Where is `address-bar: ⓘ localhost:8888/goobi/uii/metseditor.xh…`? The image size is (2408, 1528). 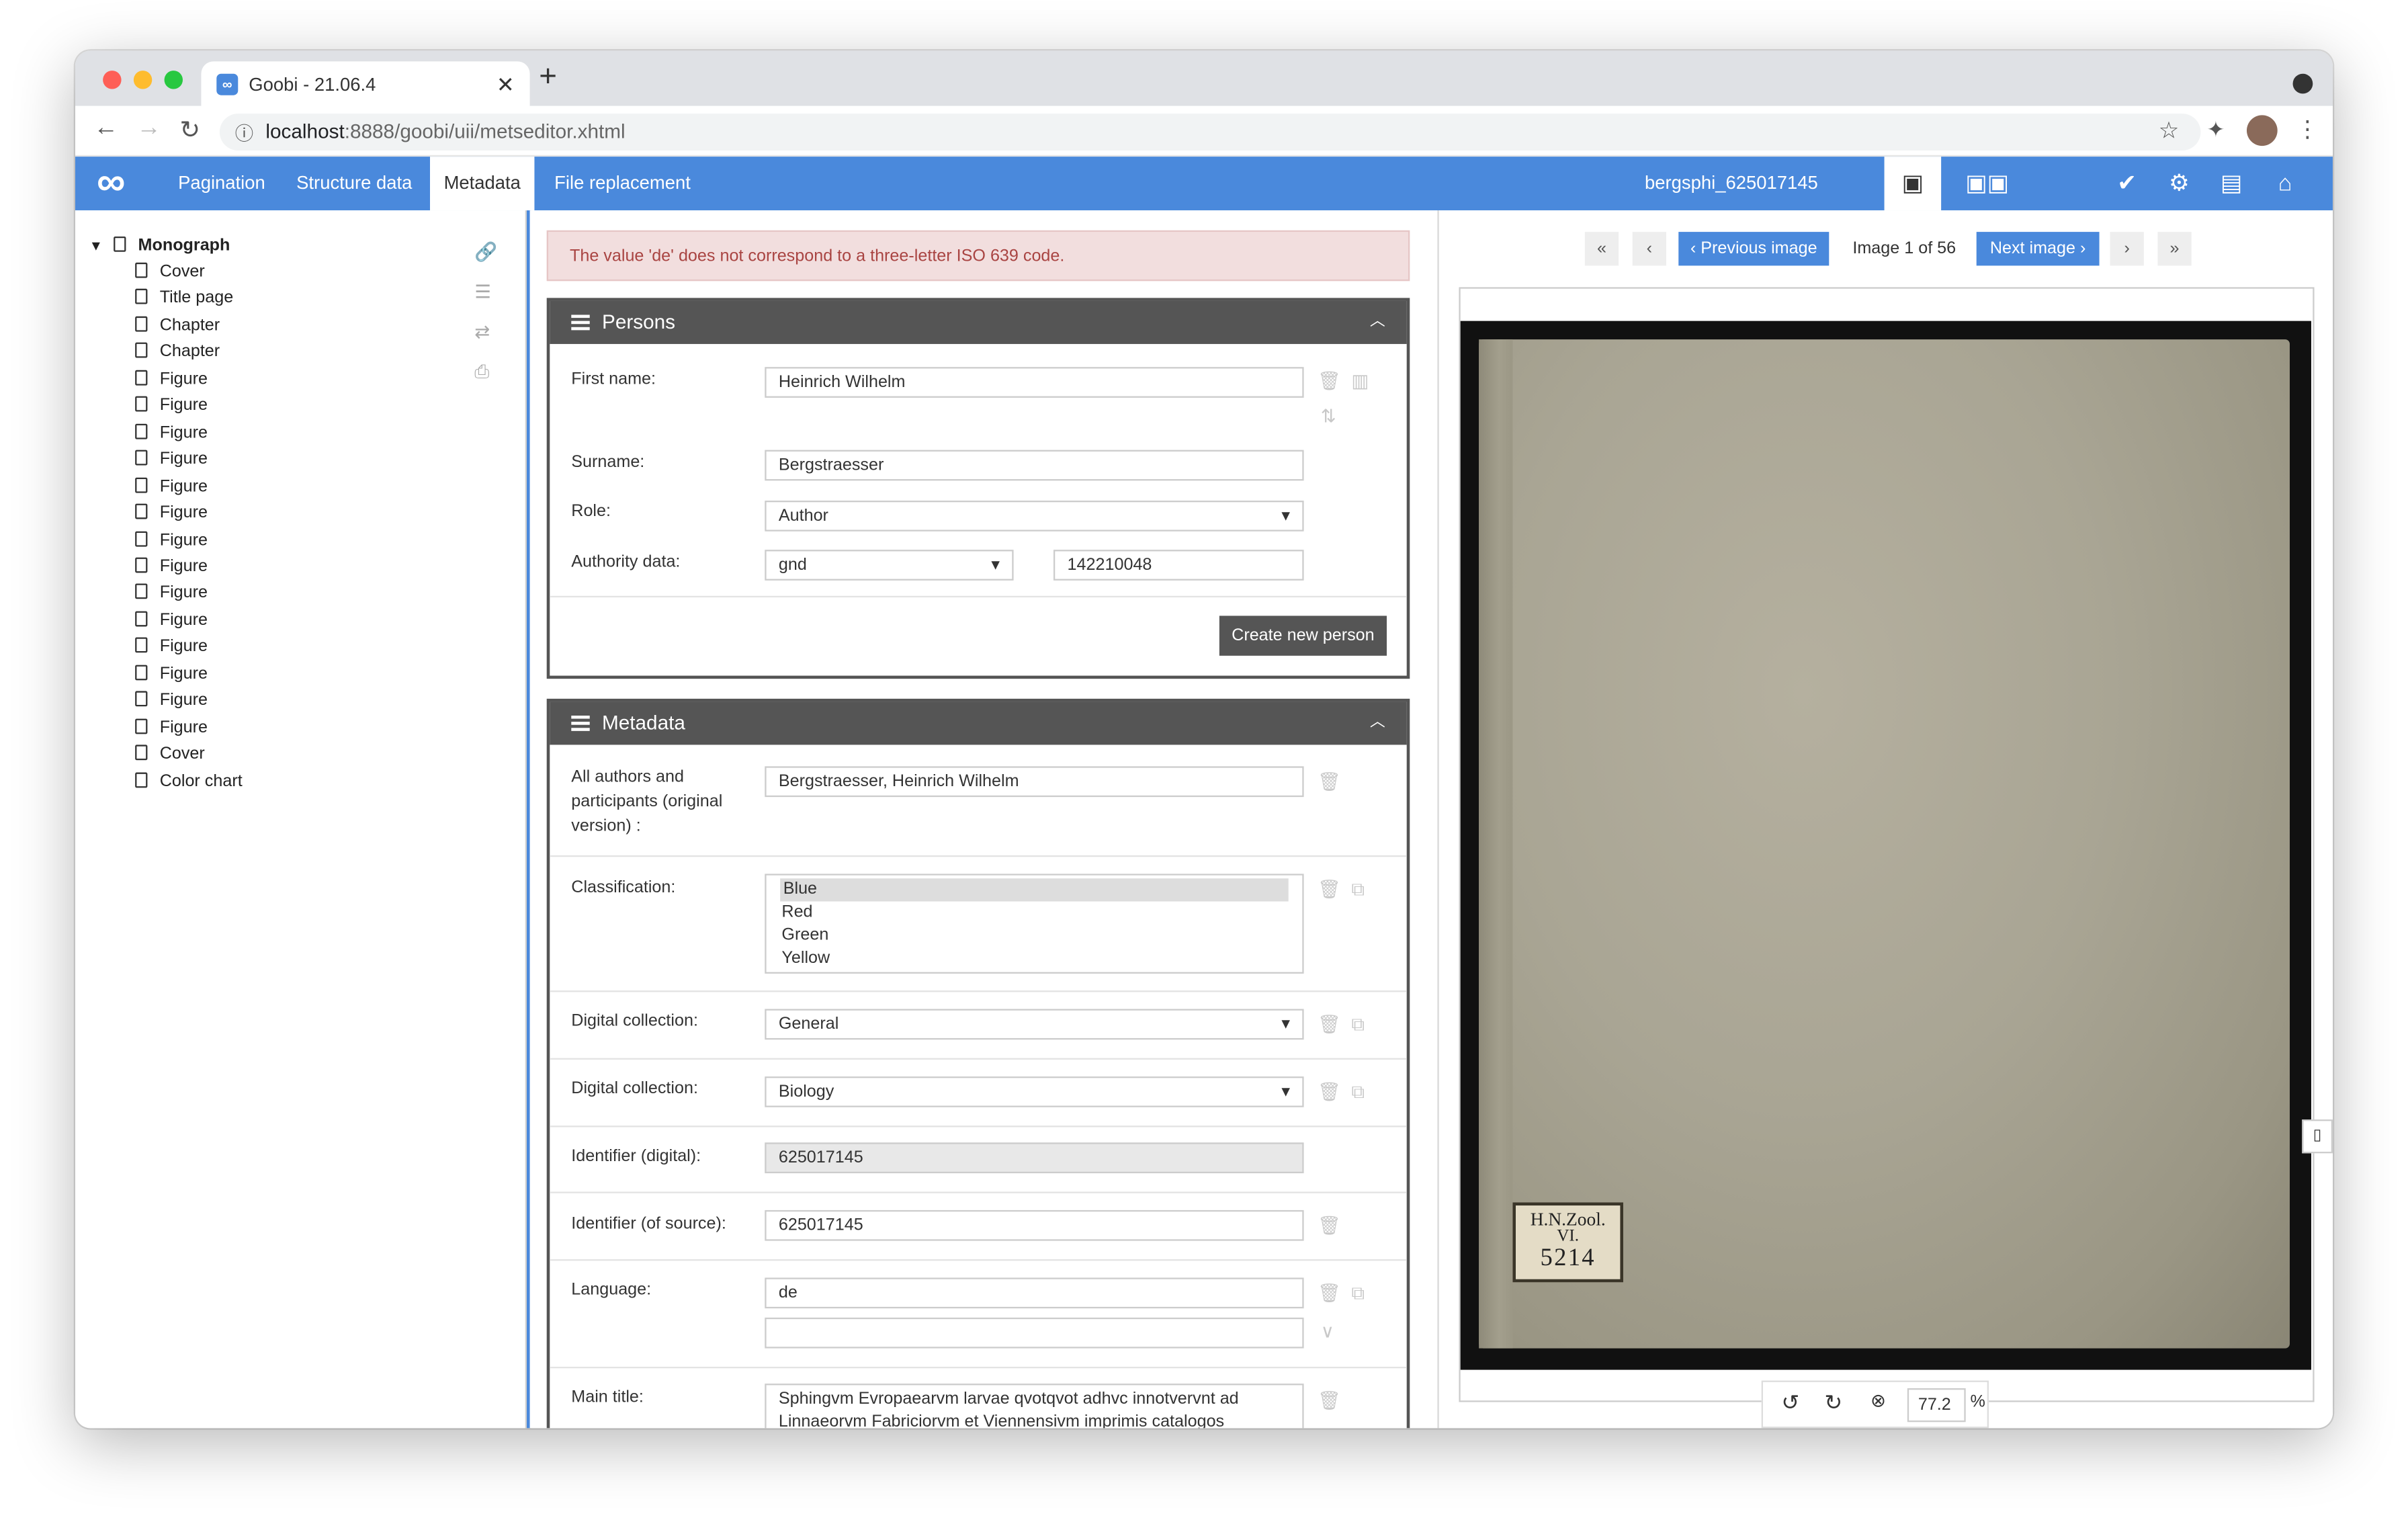 address-bar: ⓘ localhost:8888/goobi/uii/metseditor.xh… is located at coordinates (1210, 133).